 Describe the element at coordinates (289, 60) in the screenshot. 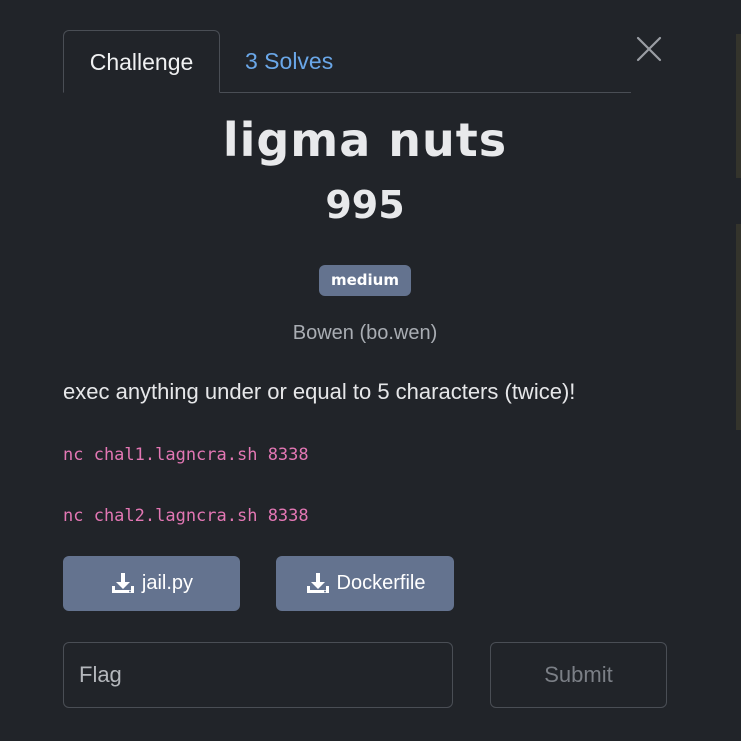

I see `tab-solves: 3 Solves` at that location.